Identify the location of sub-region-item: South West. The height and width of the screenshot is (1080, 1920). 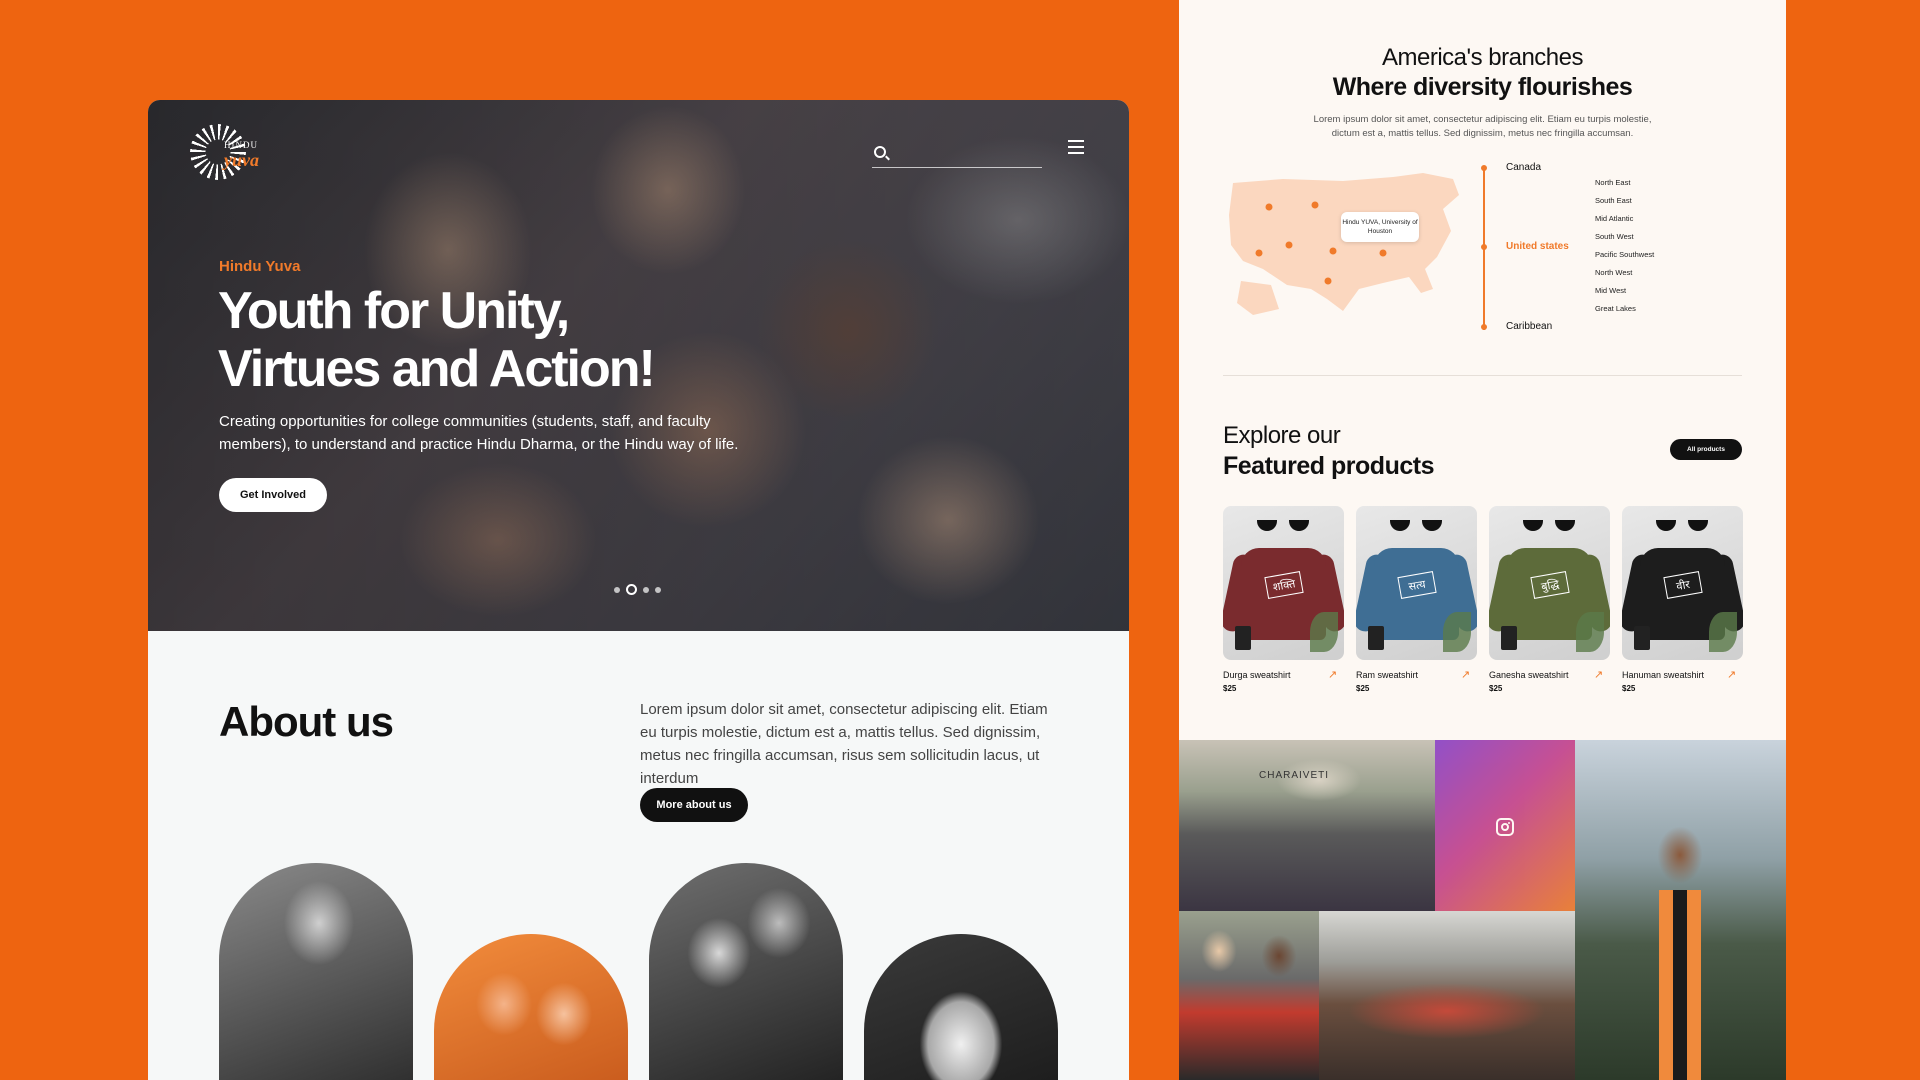
(1624, 241).